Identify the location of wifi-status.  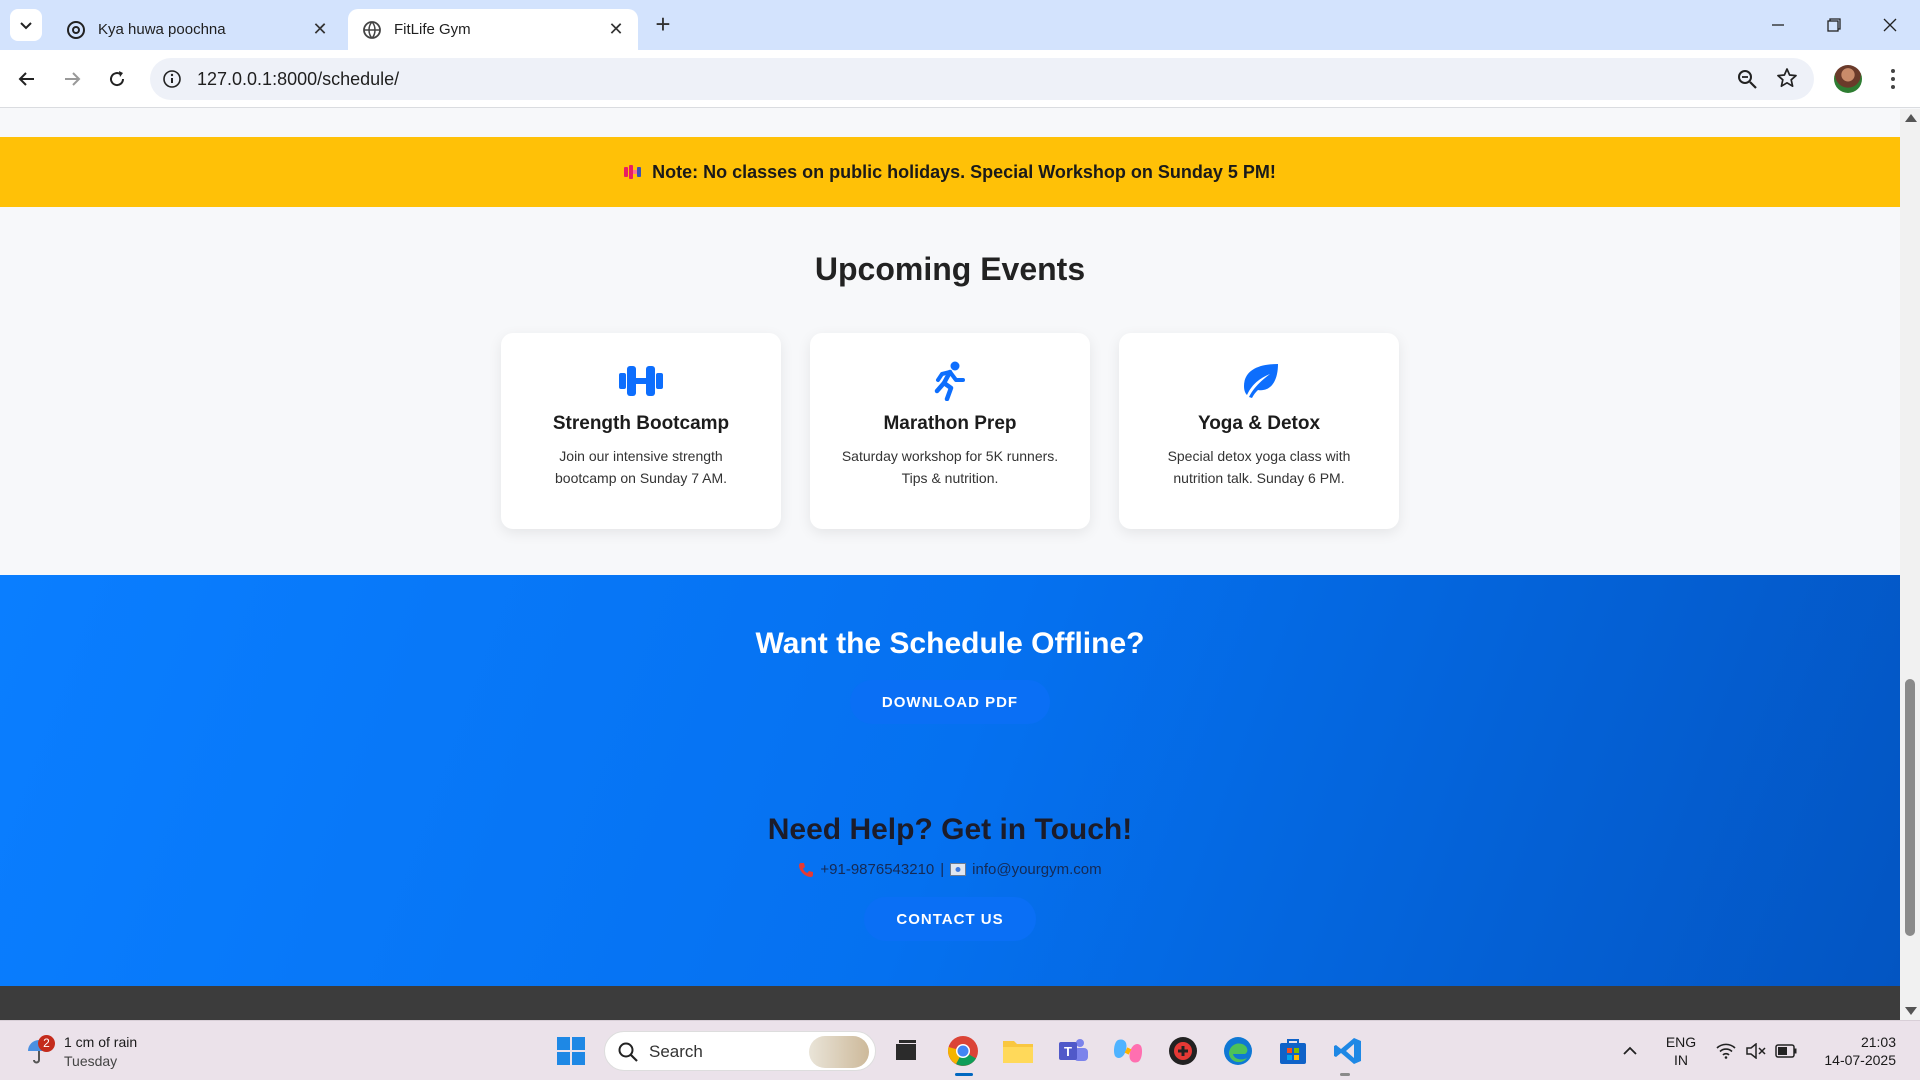
(1726, 1051).